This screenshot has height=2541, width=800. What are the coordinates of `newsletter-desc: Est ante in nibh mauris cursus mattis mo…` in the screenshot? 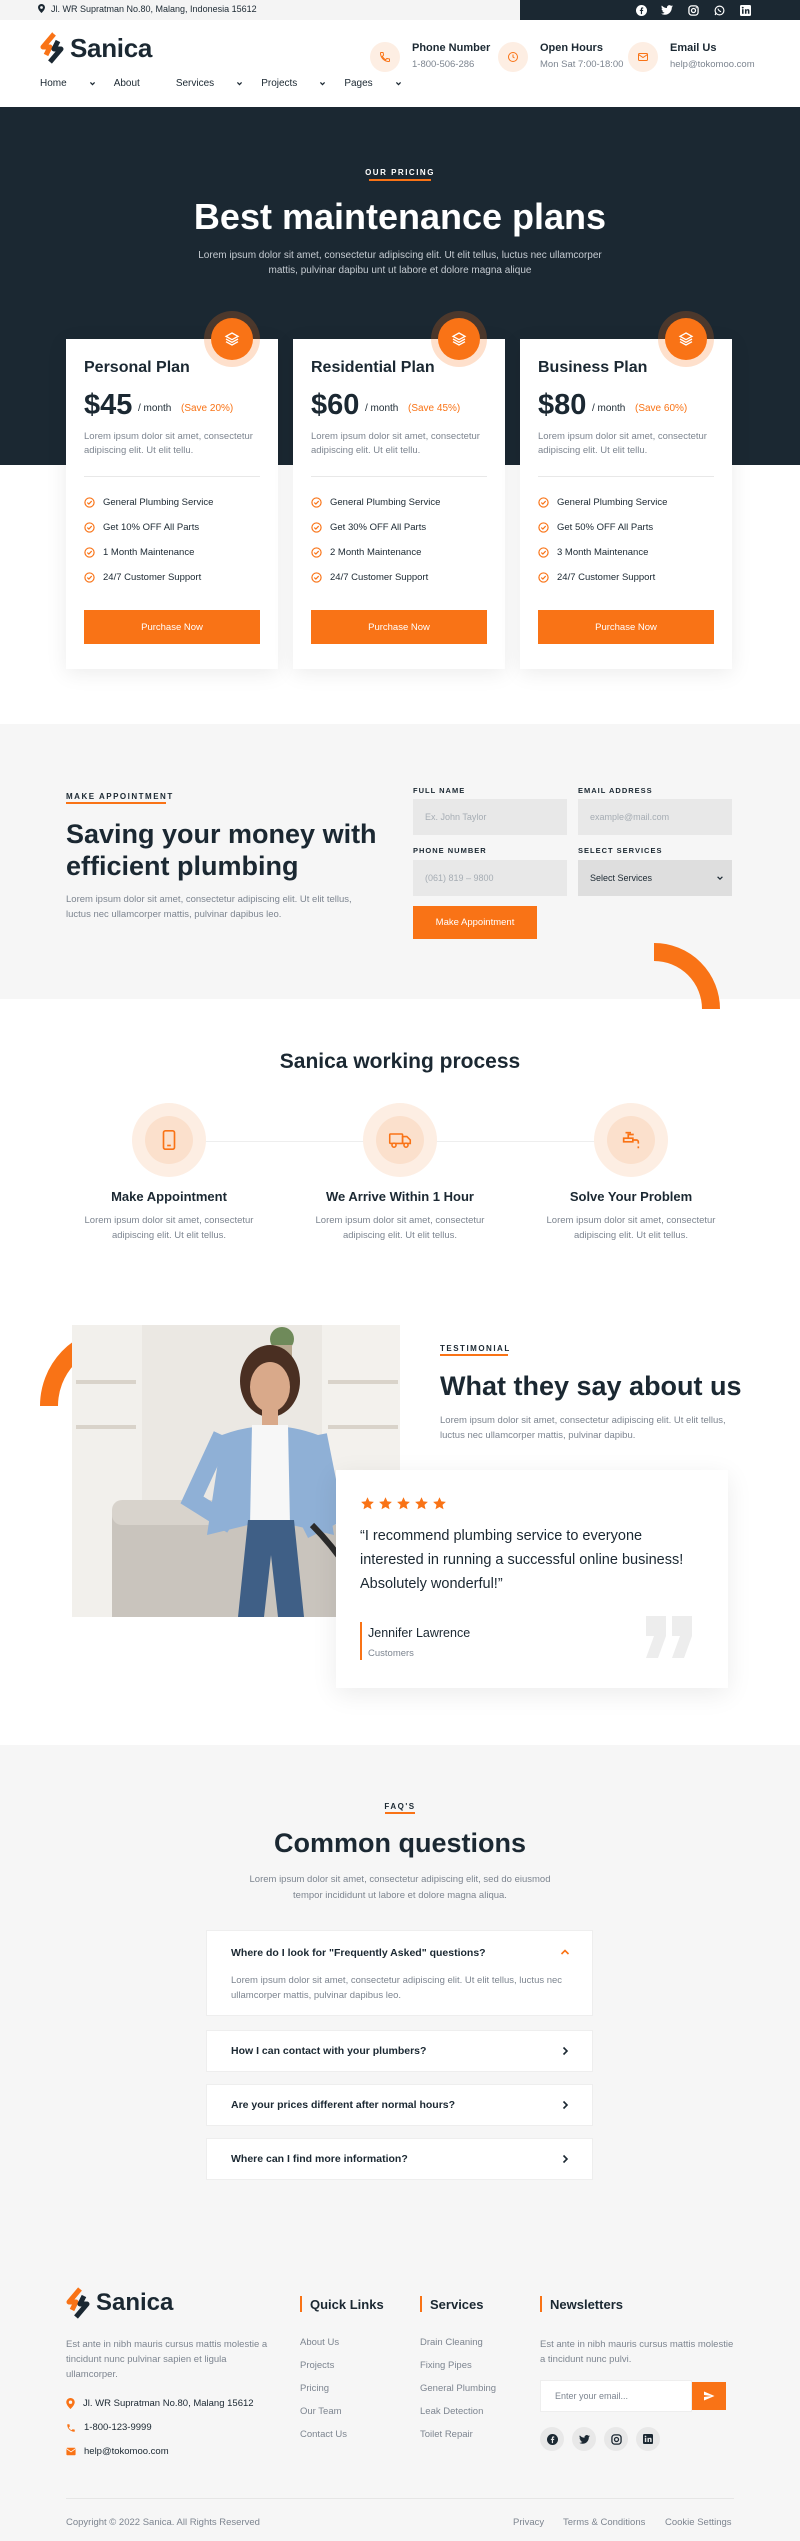 It's located at (637, 2352).